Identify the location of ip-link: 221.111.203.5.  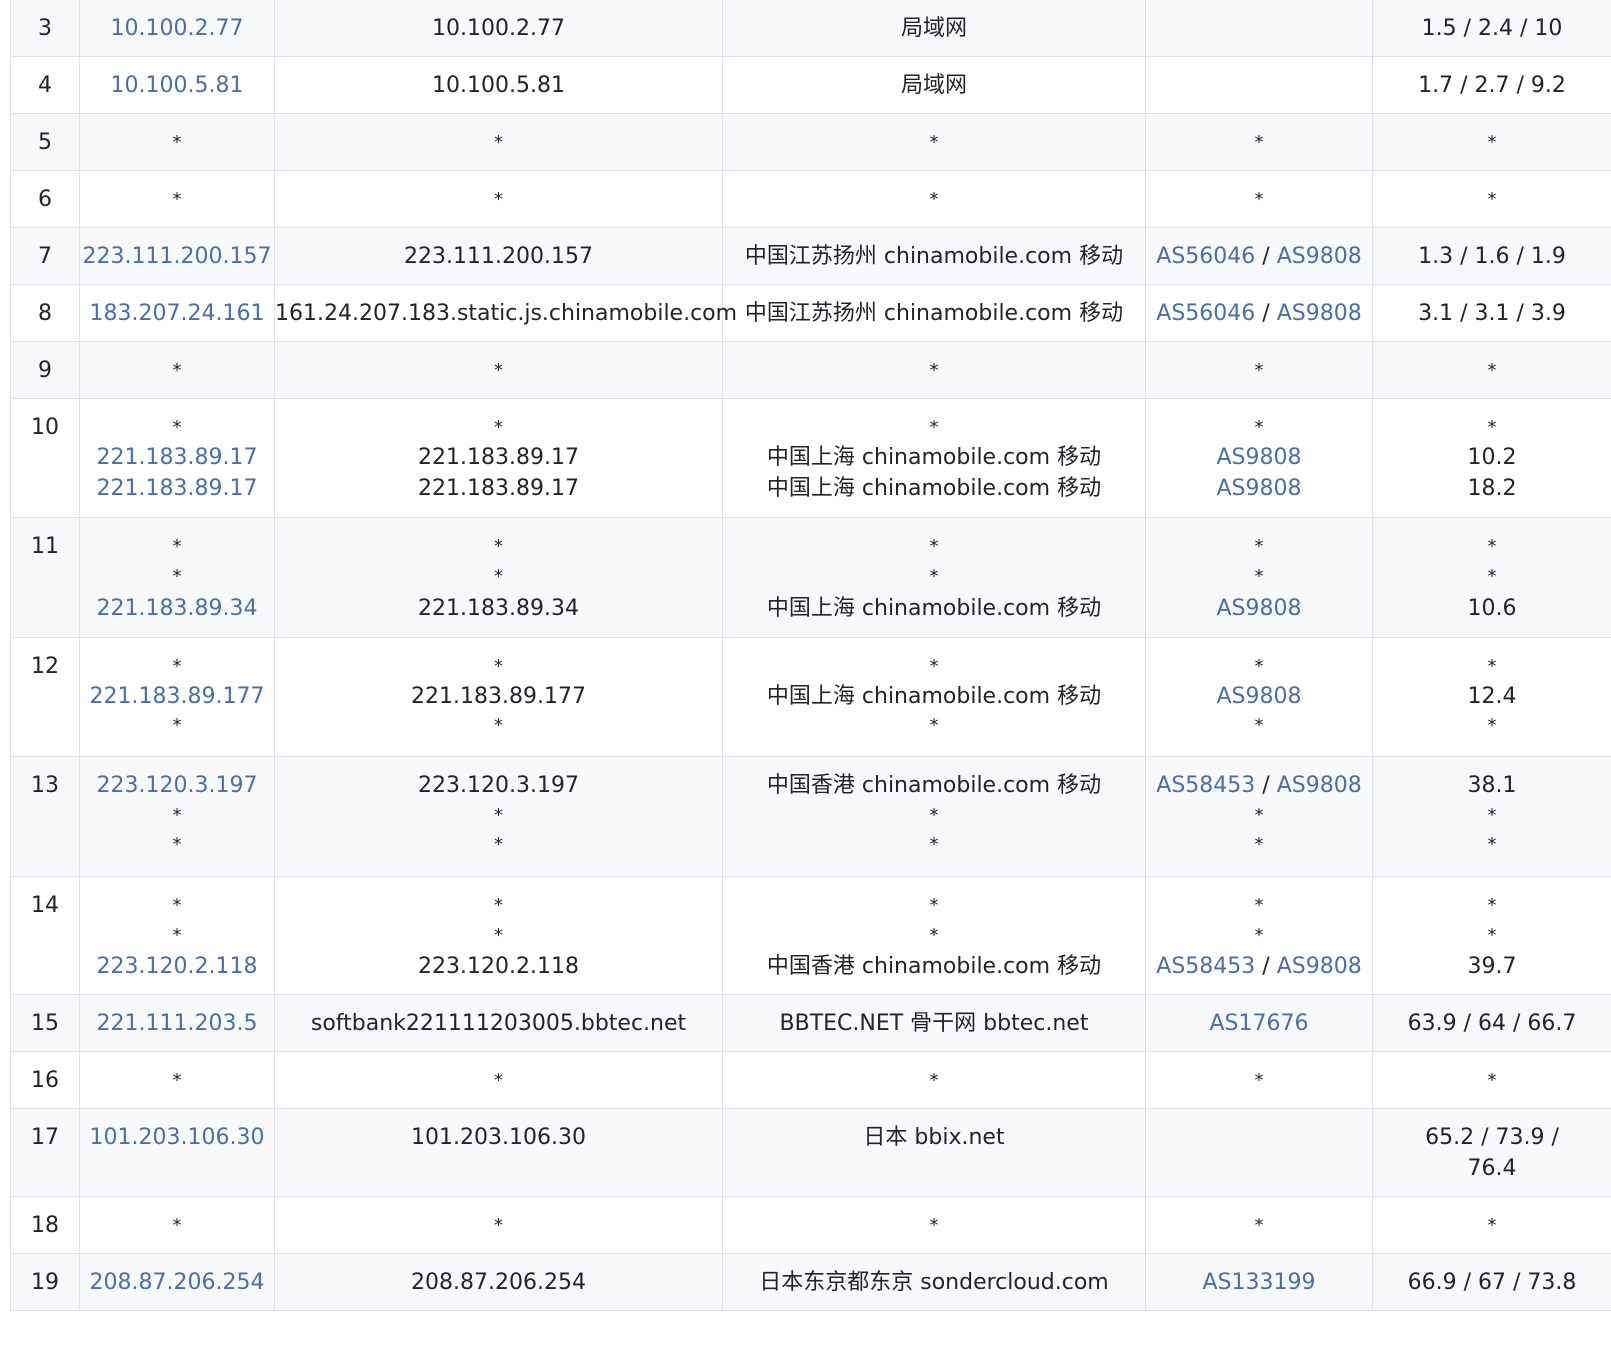
(177, 1023).